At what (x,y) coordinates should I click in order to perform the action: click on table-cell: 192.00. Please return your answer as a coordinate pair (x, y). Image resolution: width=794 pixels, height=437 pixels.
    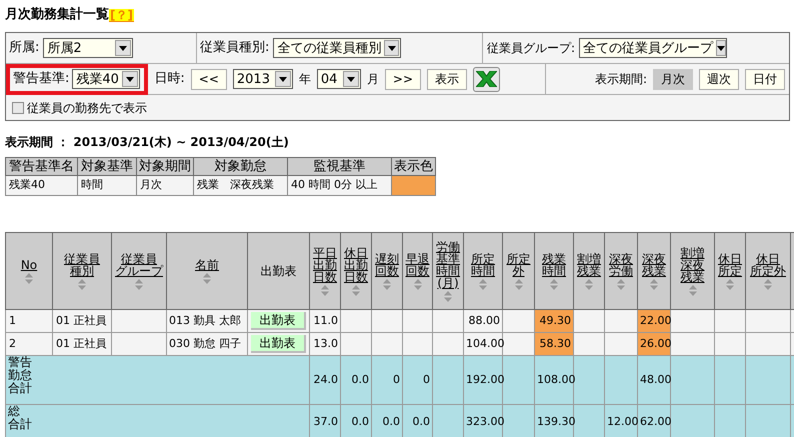
    Looking at the image, I should click on (483, 380).